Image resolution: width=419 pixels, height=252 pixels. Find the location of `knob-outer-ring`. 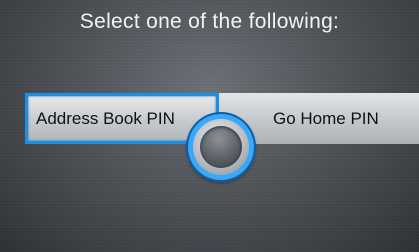

knob-outer-ring is located at coordinates (221, 147).